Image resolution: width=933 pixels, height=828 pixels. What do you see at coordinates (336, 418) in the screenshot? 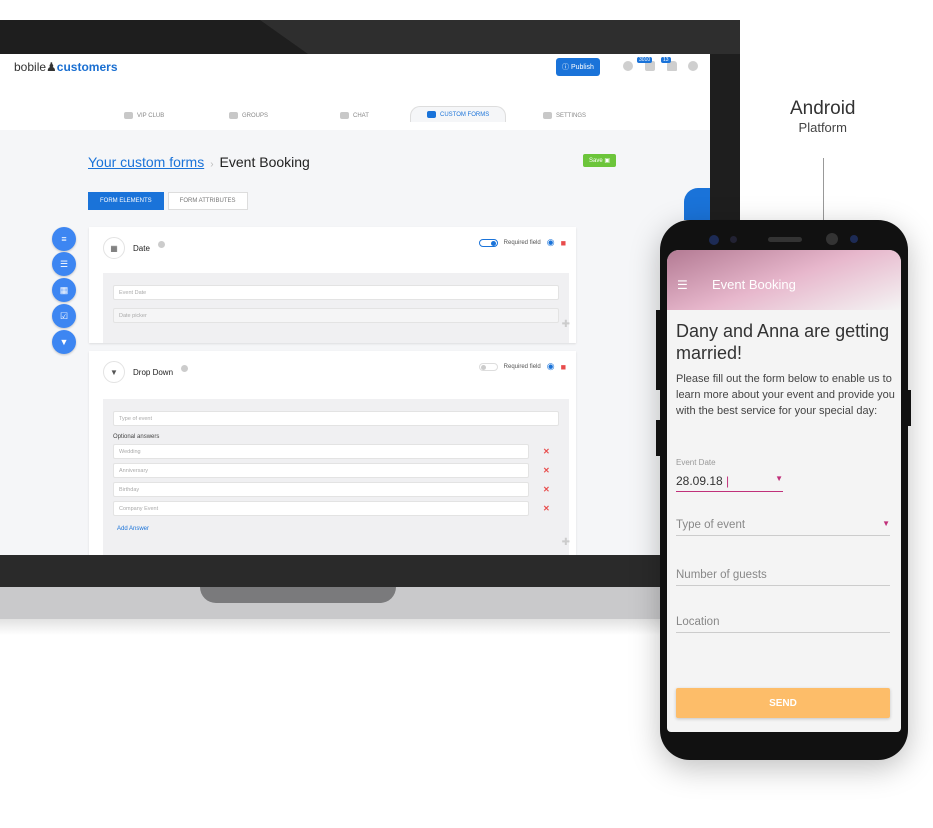
I see `type-of-event-field: Type of event` at bounding box center [336, 418].